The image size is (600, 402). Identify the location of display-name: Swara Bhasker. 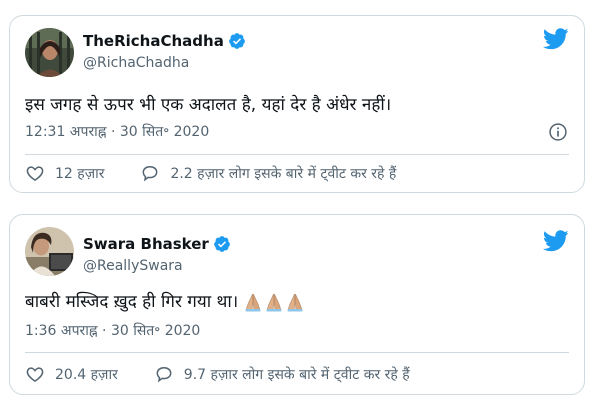
(157, 244).